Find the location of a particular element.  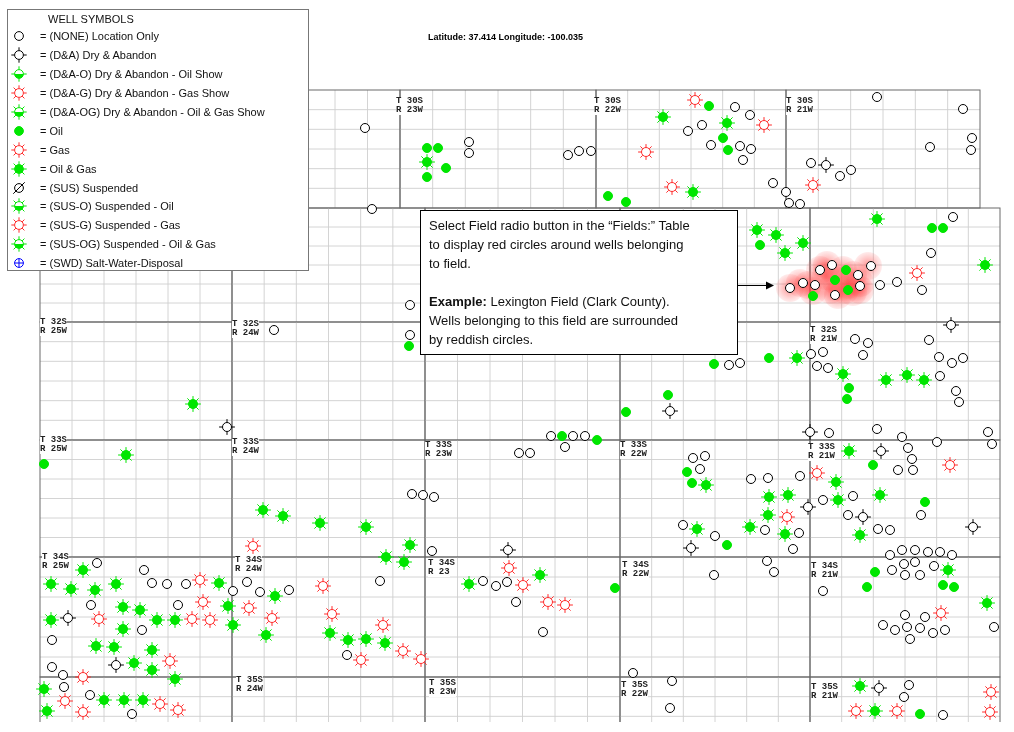

legend-label: = Gas is located at coordinates (55, 149).